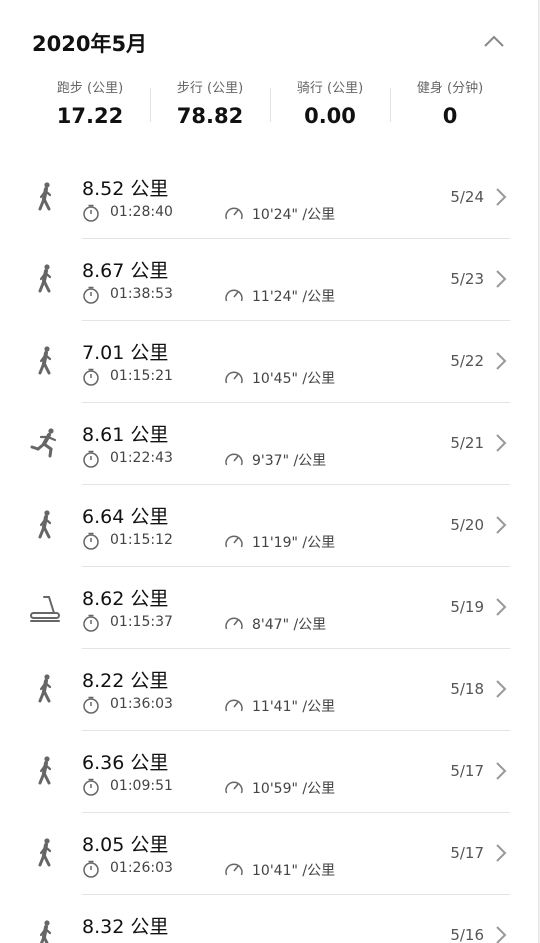 Image resolution: width=540 pixels, height=943 pixels. What do you see at coordinates (46, 443) in the screenshot?
I see `run-icon` at bounding box center [46, 443].